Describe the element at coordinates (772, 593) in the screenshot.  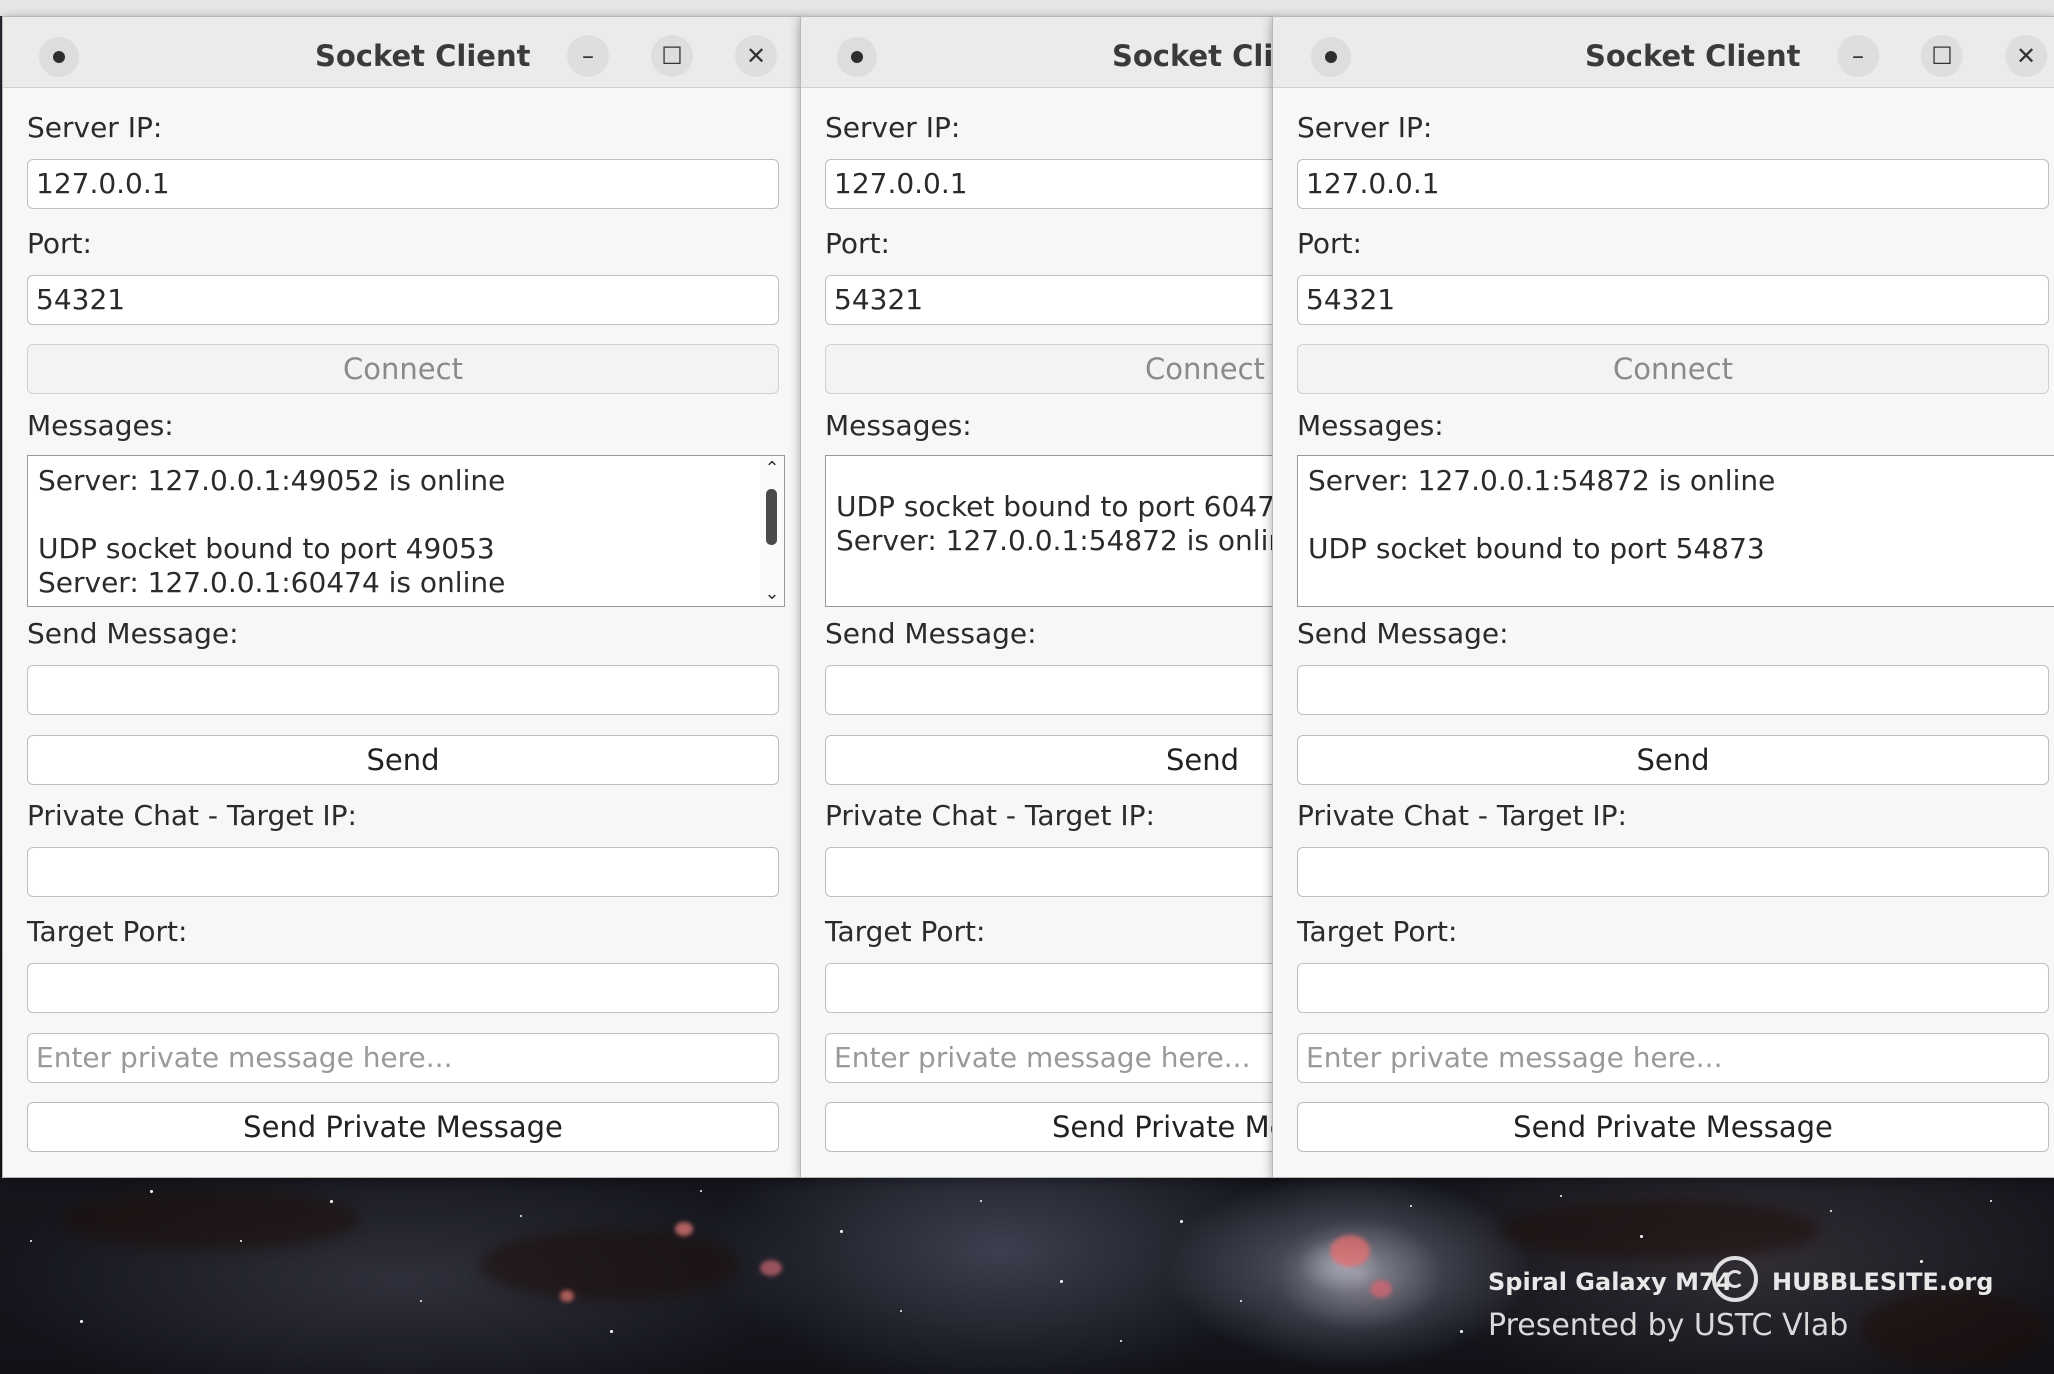
I see `scroll-down-icon: ⌄` at that location.